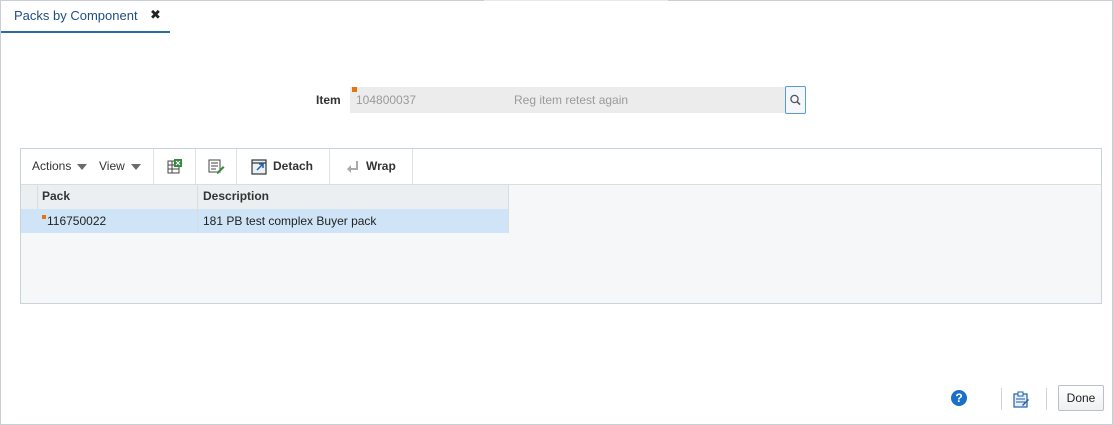 The image size is (1113, 425). I want to click on edit-table-button, so click(216, 168).